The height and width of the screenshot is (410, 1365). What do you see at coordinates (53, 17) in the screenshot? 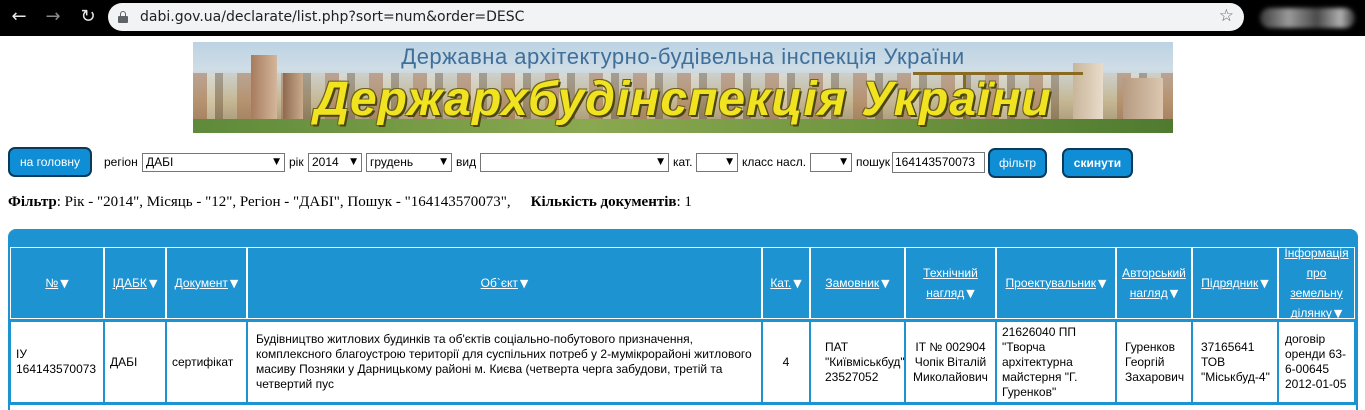
I see `forward-icon: →` at bounding box center [53, 17].